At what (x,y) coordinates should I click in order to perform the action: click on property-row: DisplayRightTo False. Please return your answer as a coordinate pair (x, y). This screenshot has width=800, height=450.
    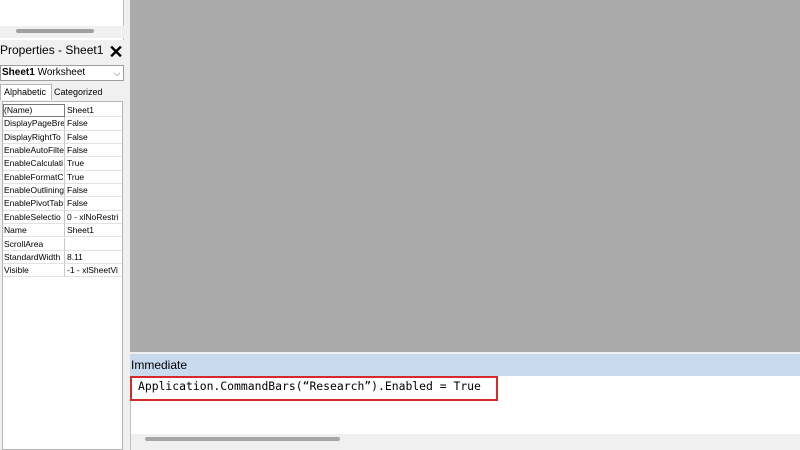
    Looking at the image, I should click on (62, 137).